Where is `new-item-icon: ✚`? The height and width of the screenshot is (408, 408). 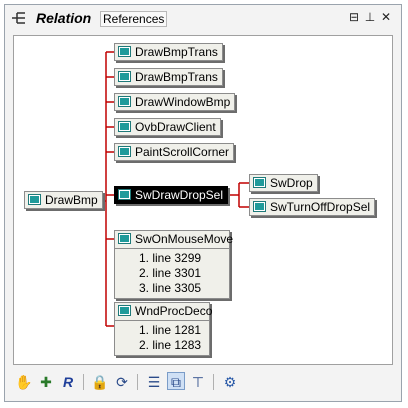
new-item-icon: ✚ is located at coordinates (46, 382).